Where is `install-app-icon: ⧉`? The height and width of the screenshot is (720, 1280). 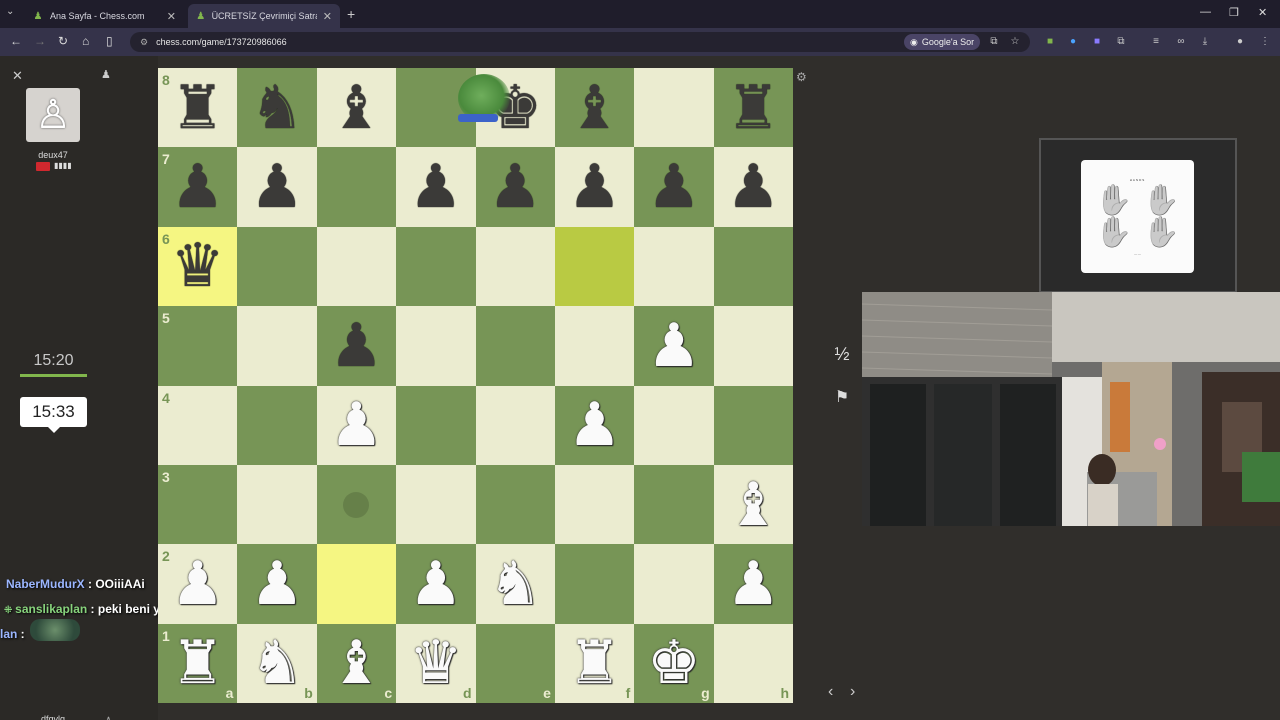 install-app-icon: ⧉ is located at coordinates (994, 41).